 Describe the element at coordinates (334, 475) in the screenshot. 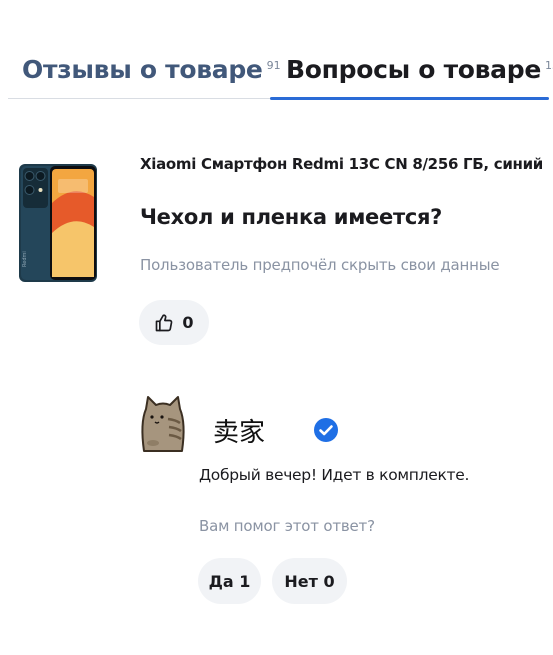

I see `answer-text: Добрый вечер! Идет в комплекте.` at that location.